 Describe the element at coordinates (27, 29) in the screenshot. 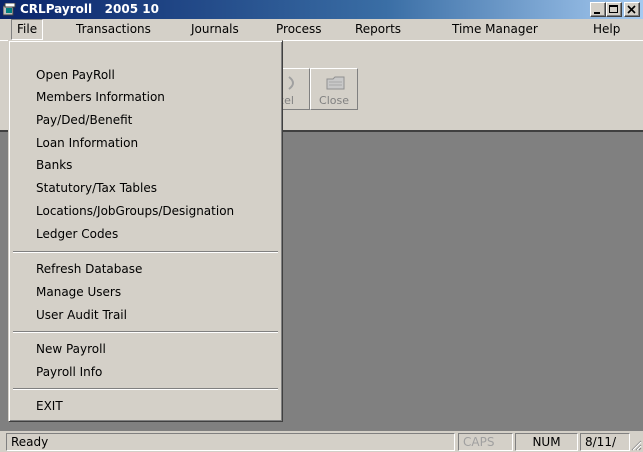

I see `menu-file: File` at that location.